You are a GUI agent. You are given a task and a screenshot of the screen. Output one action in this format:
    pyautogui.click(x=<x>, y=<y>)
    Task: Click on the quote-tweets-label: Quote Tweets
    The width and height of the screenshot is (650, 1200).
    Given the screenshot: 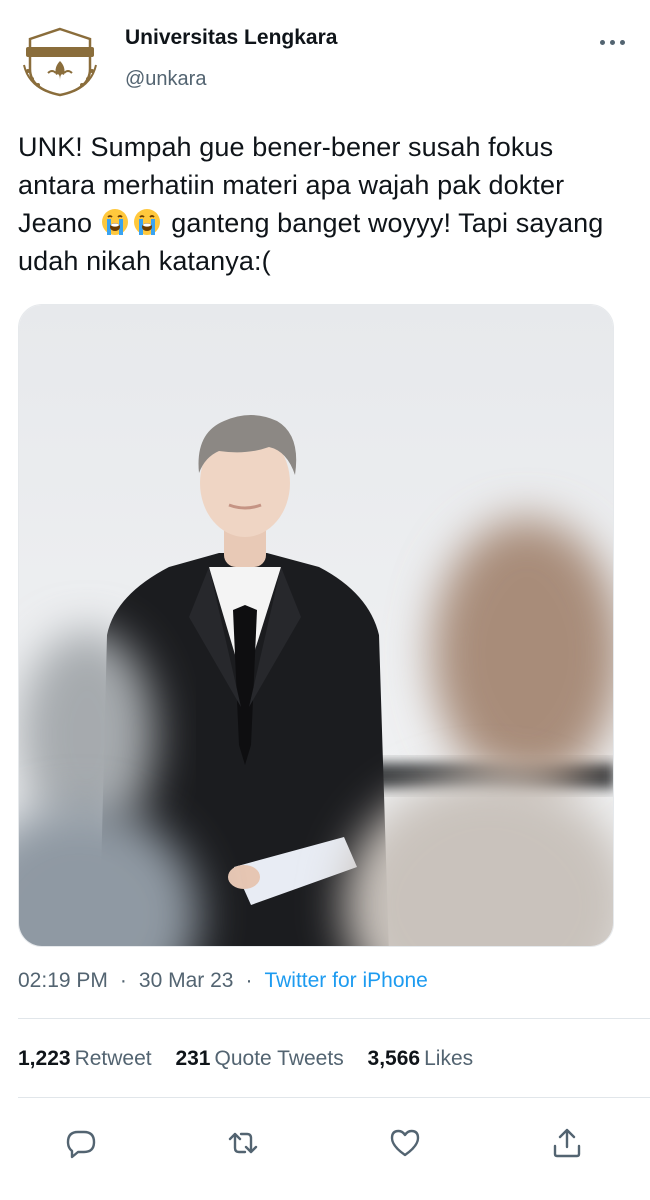 What is the action you would take?
    pyautogui.click(x=279, y=1058)
    